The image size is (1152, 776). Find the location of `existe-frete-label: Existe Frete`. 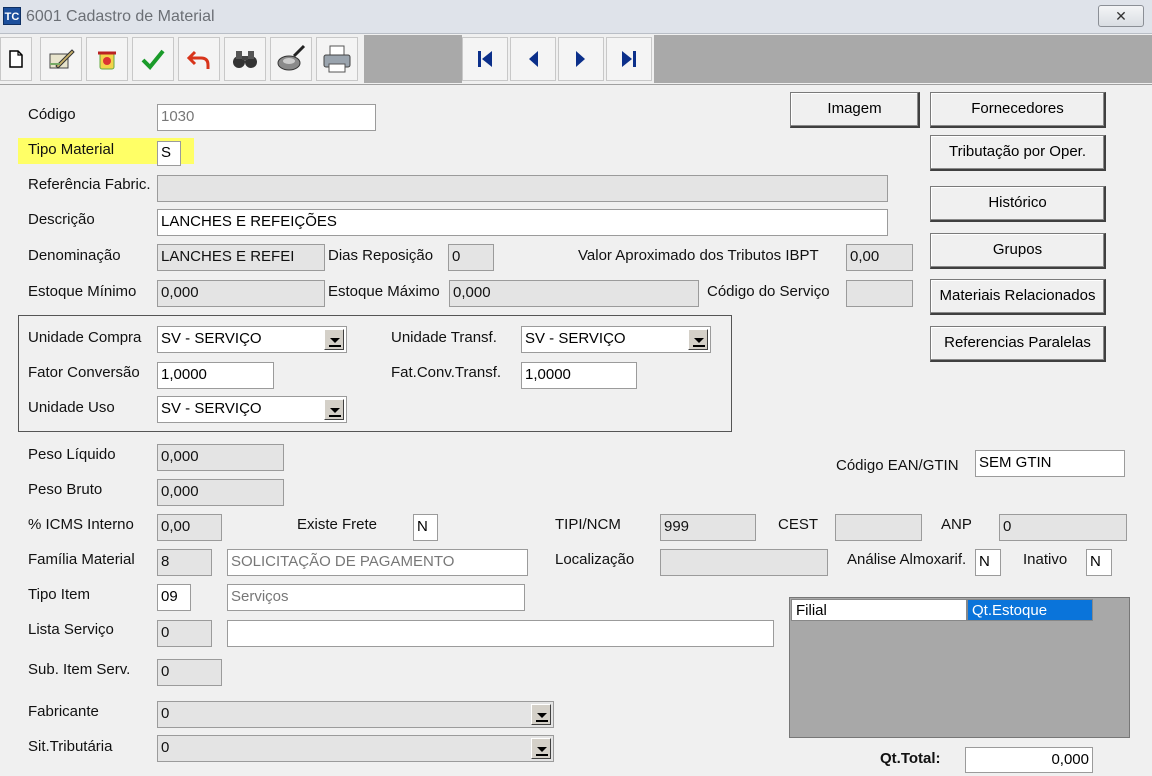

existe-frete-label: Existe Frete is located at coordinates (337, 524).